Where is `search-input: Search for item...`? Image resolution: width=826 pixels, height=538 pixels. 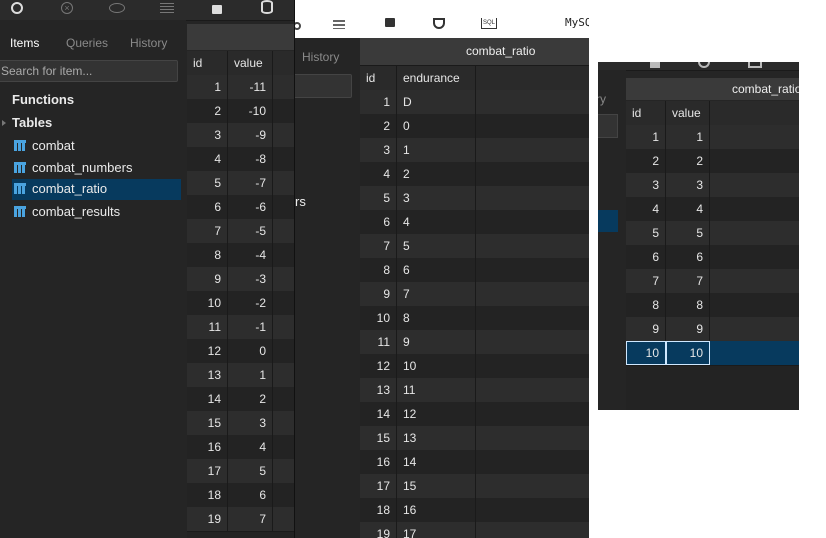
search-input: Search for item... is located at coordinates (89, 71).